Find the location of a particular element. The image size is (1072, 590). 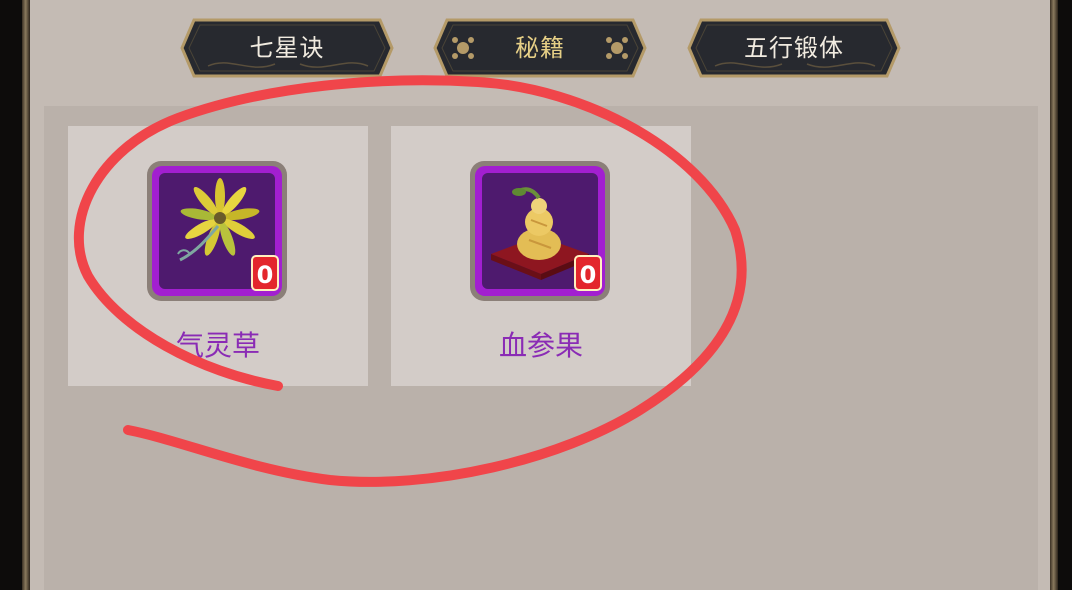

item-card: 0 气灵草 is located at coordinates (218, 256).